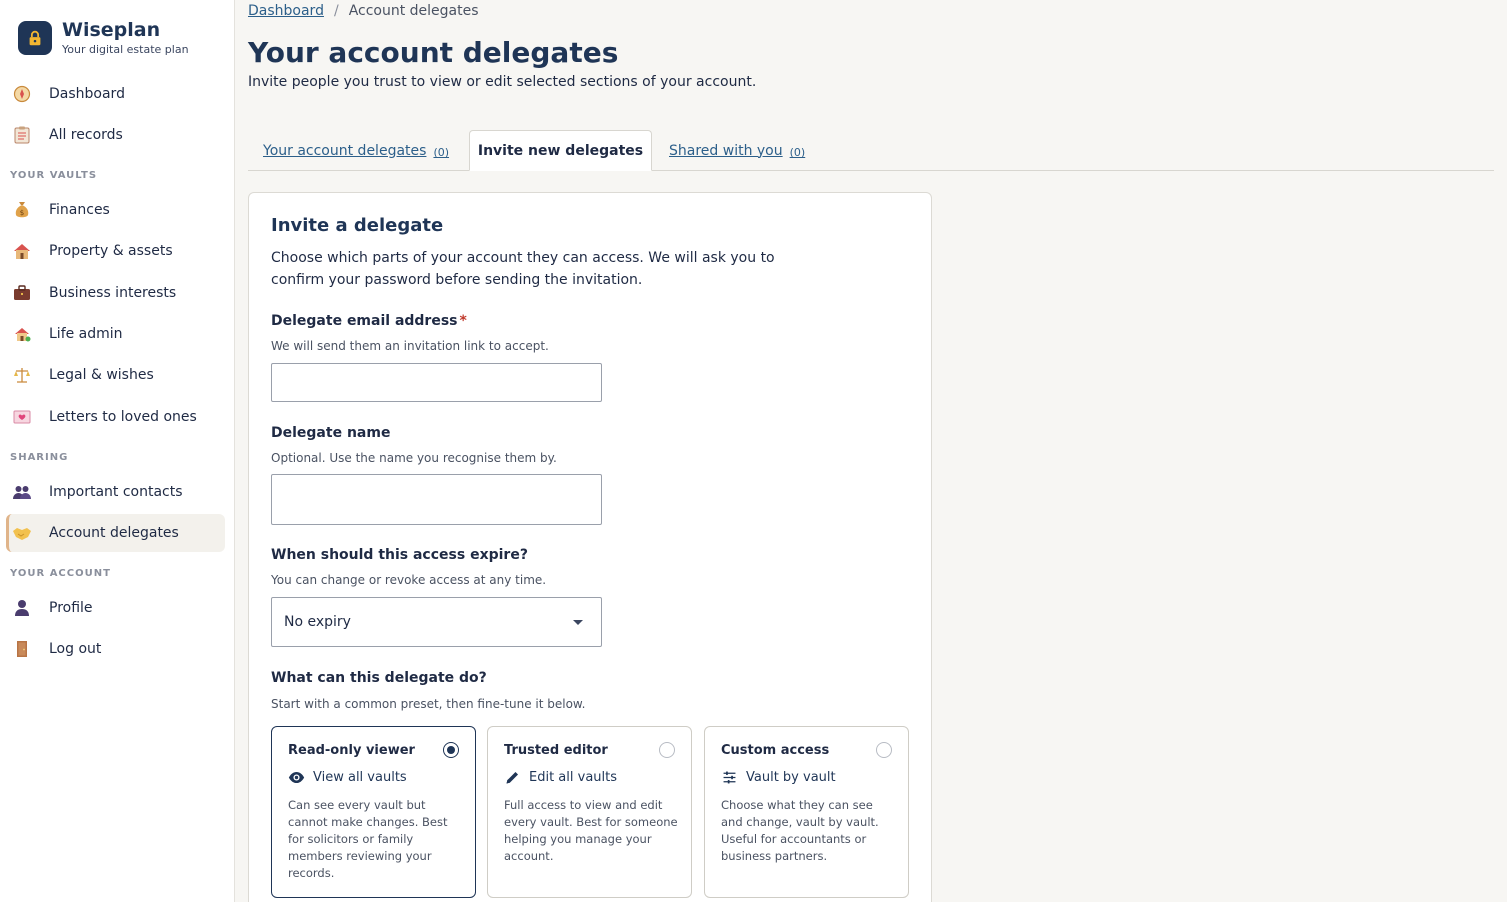 This screenshot has height=902, width=1507. What do you see at coordinates (347, 777) in the screenshot?
I see `preset-scope: View all vaults` at bounding box center [347, 777].